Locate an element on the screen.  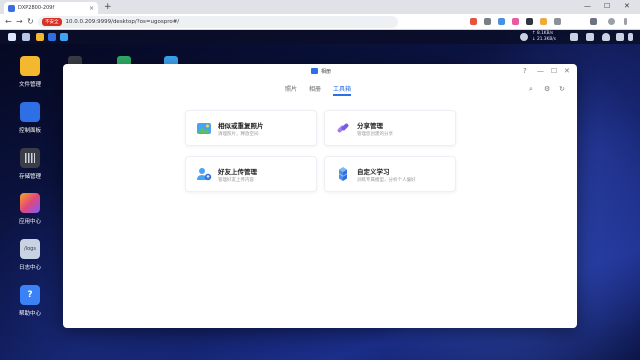
extension-pink-icon is located at coordinates (515, 21).